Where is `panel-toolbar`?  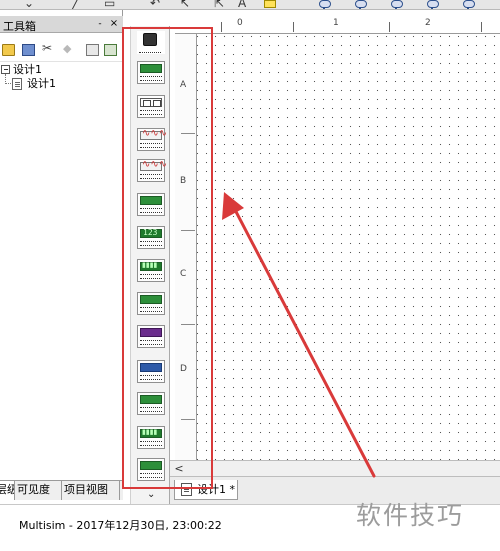
panel-toolbar is located at coordinates (61, 51).